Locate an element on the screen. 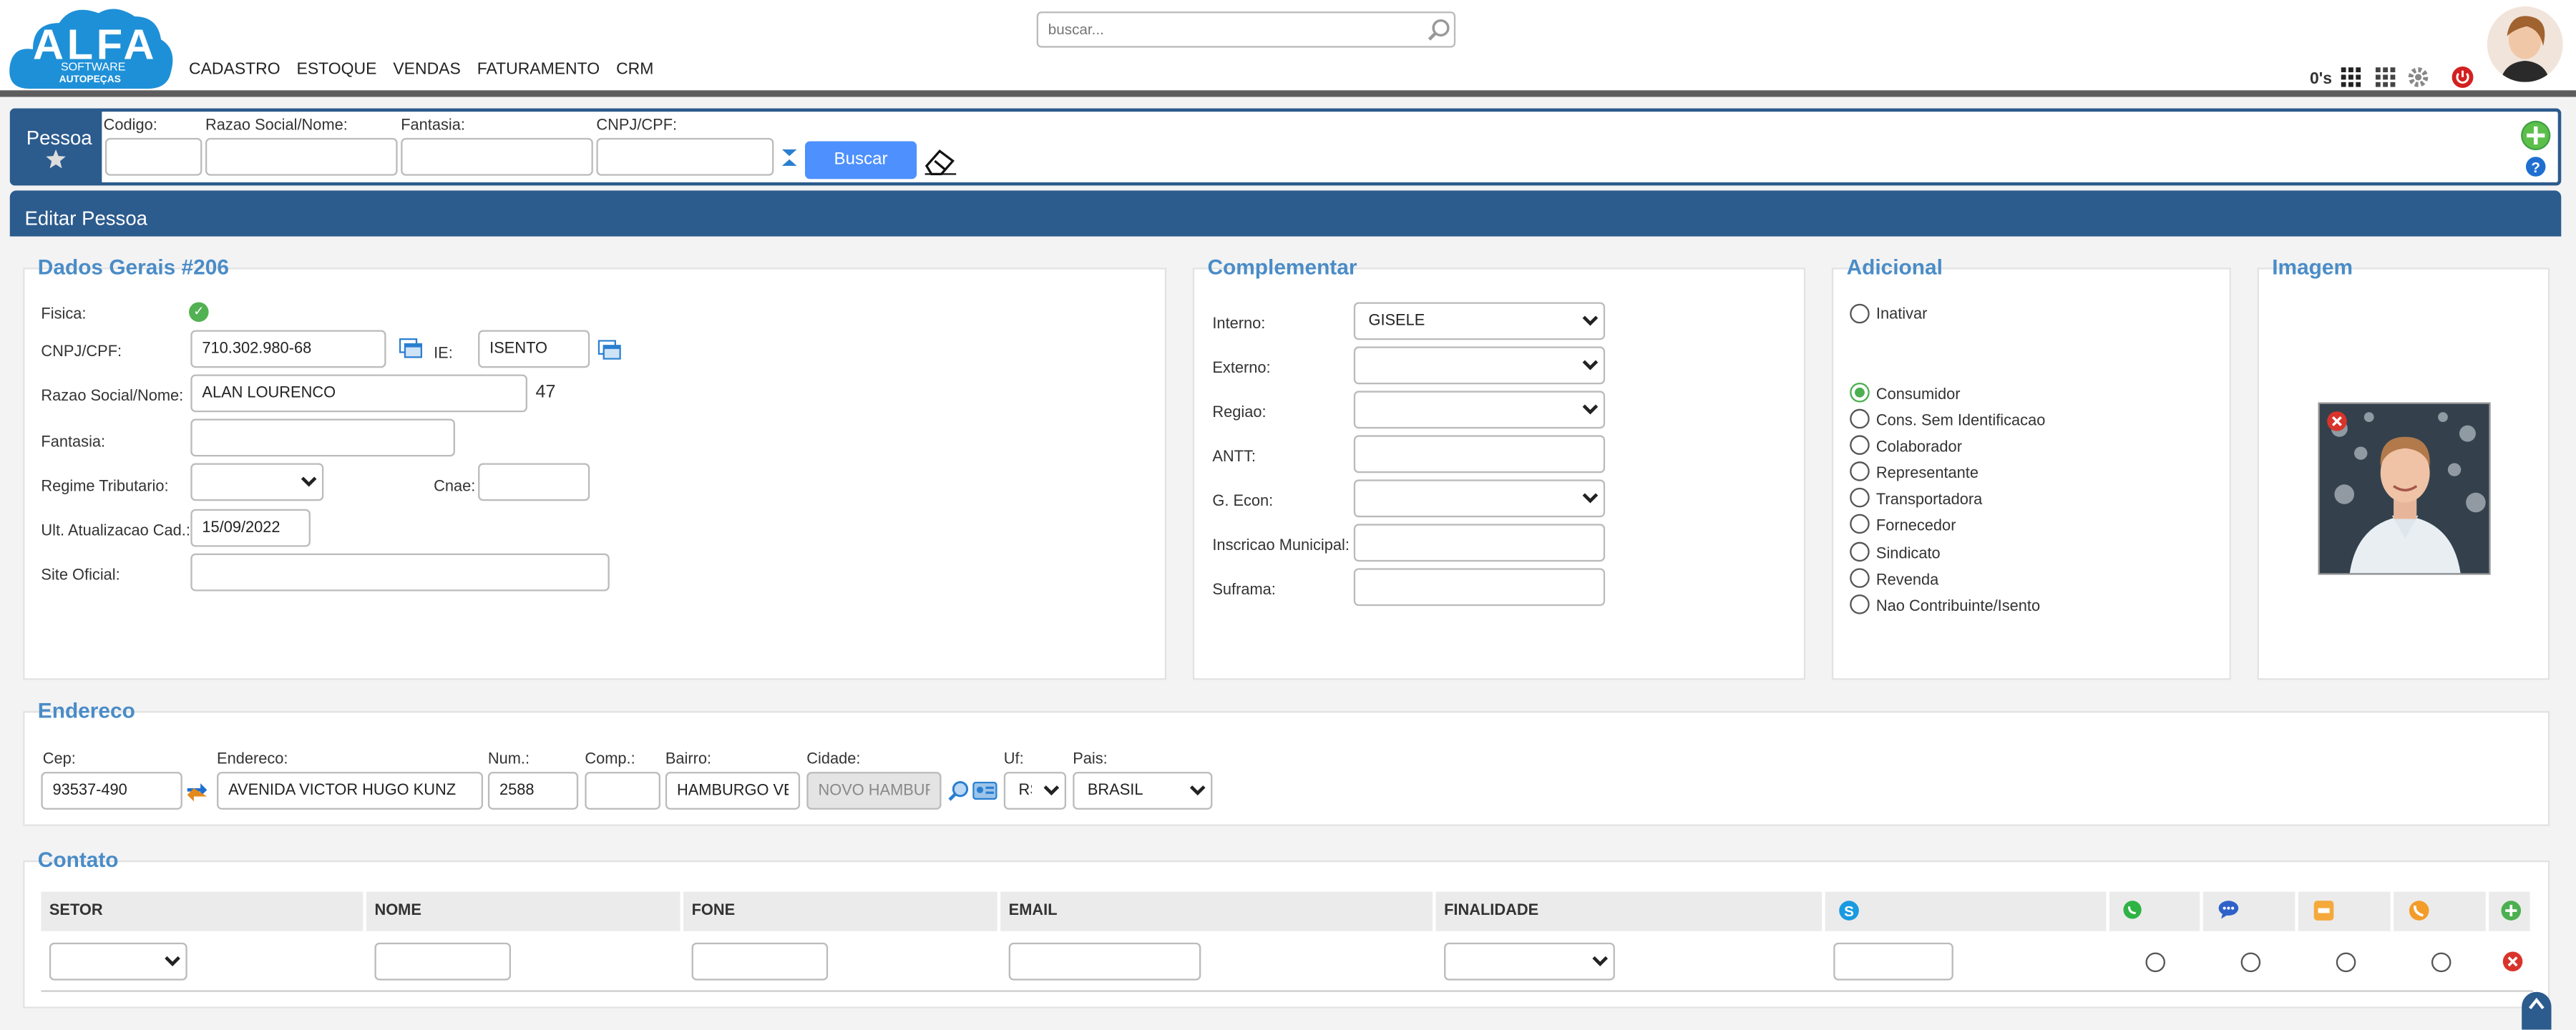  contato-title: Contato is located at coordinates (78, 860).